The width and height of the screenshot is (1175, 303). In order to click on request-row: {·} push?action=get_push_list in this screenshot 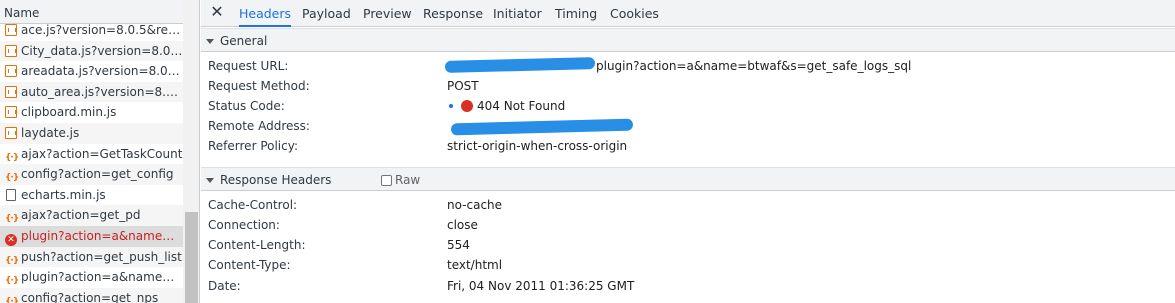, I will do `click(91, 257)`.